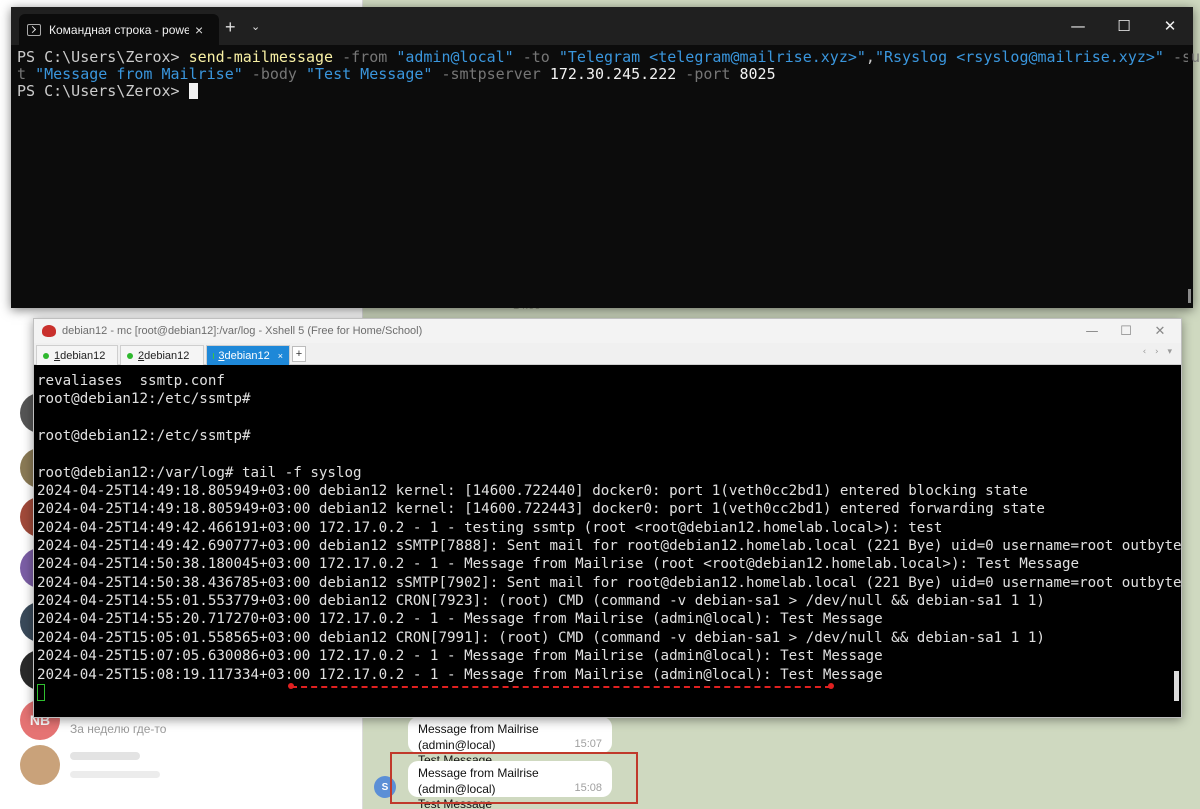 The image size is (1200, 809). I want to click on terminal-line: root@debian12:/var/log# tail -f syslog, so click(199, 472).